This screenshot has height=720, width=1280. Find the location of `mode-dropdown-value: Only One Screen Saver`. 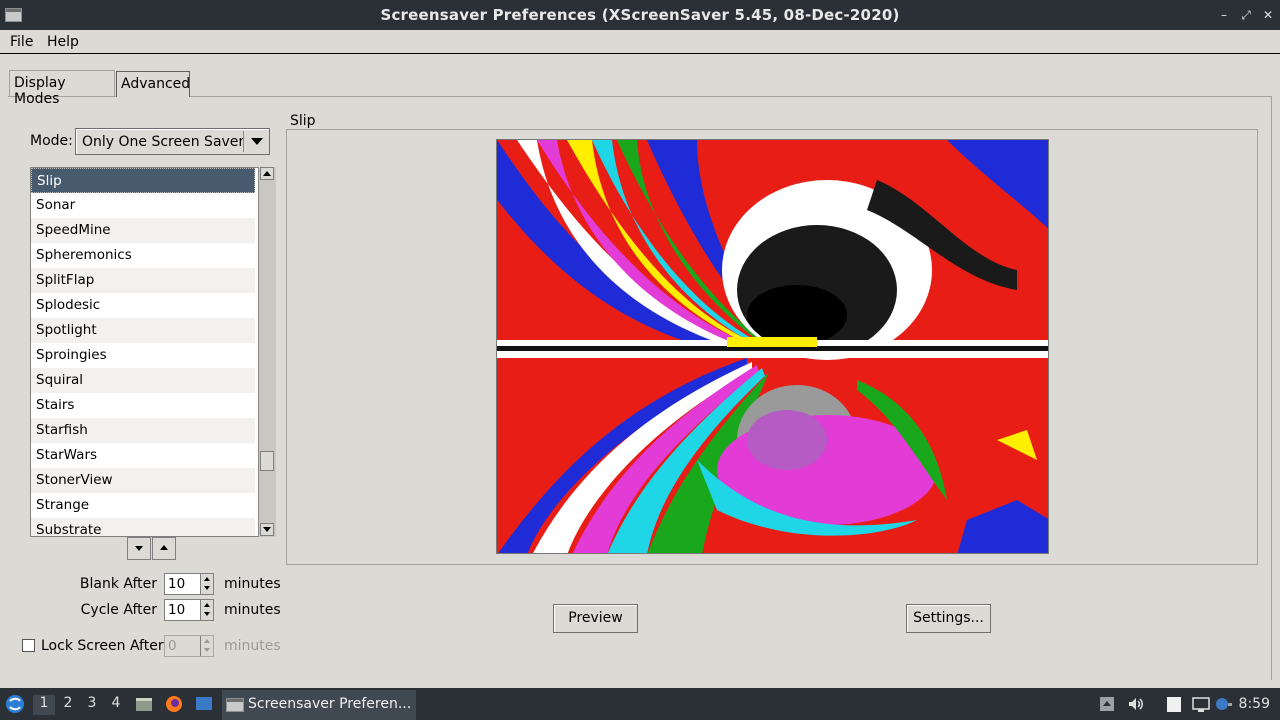

mode-dropdown-value: Only One Screen Saver is located at coordinates (163, 142).